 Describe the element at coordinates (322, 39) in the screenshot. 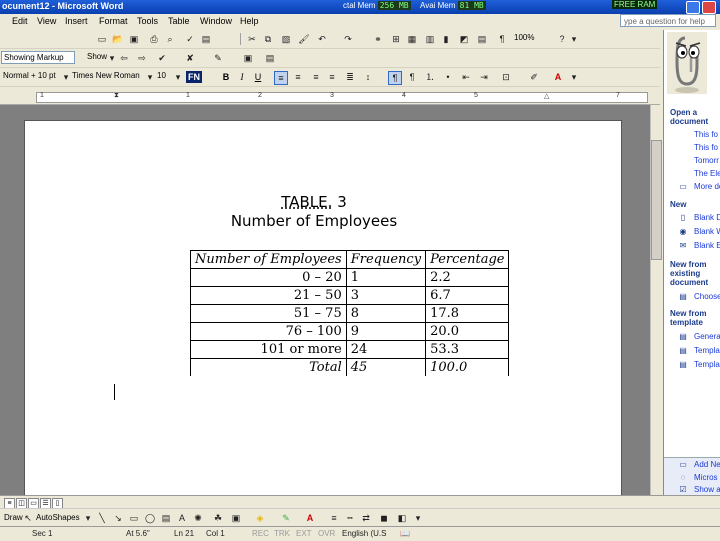

I see `undo-icon: ↶` at that location.